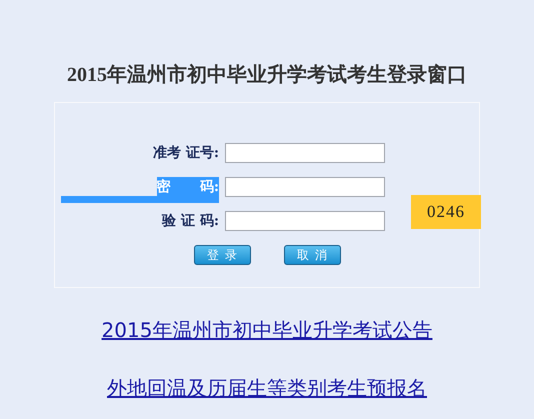 The image size is (534, 419). I want to click on field-label: 验 证 码:, so click(190, 221).